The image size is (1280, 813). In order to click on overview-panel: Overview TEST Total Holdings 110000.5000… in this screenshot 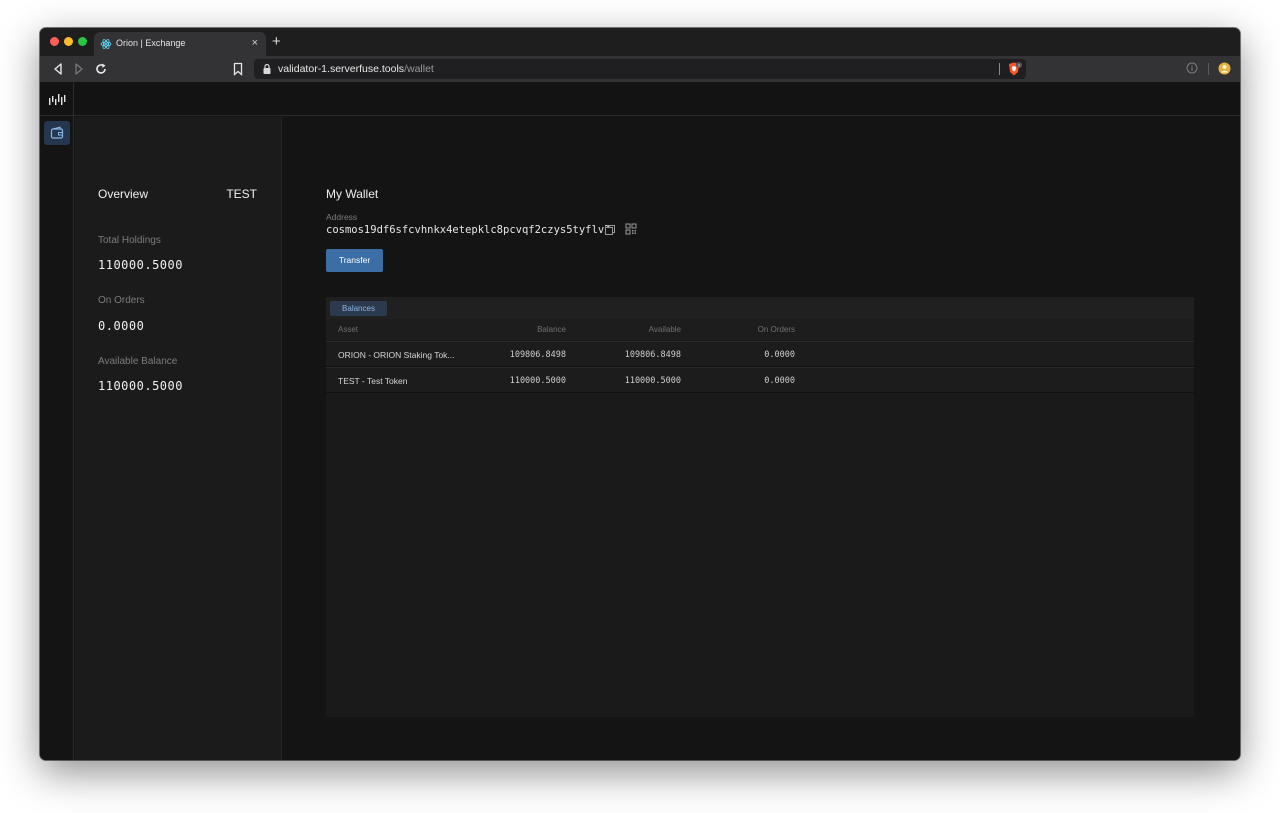, I will do `click(178, 438)`.